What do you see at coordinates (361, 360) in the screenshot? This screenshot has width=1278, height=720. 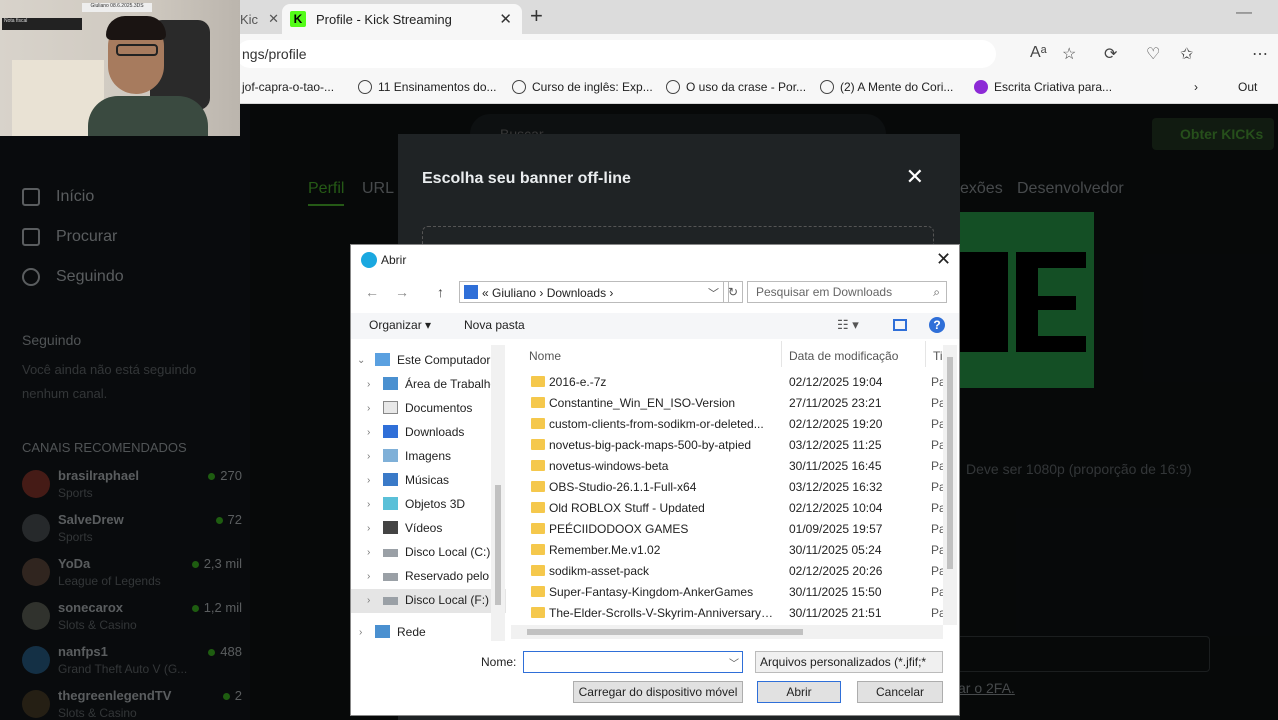 I see `chevron-down-icon: ⌄` at bounding box center [361, 360].